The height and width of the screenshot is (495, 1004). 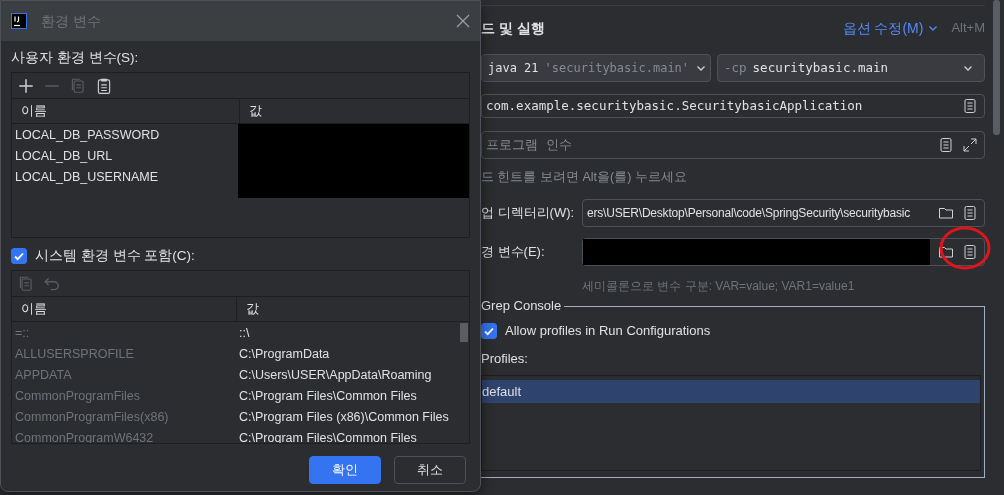 What do you see at coordinates (783, 252) in the screenshot?
I see `environment-variables-field` at bounding box center [783, 252].